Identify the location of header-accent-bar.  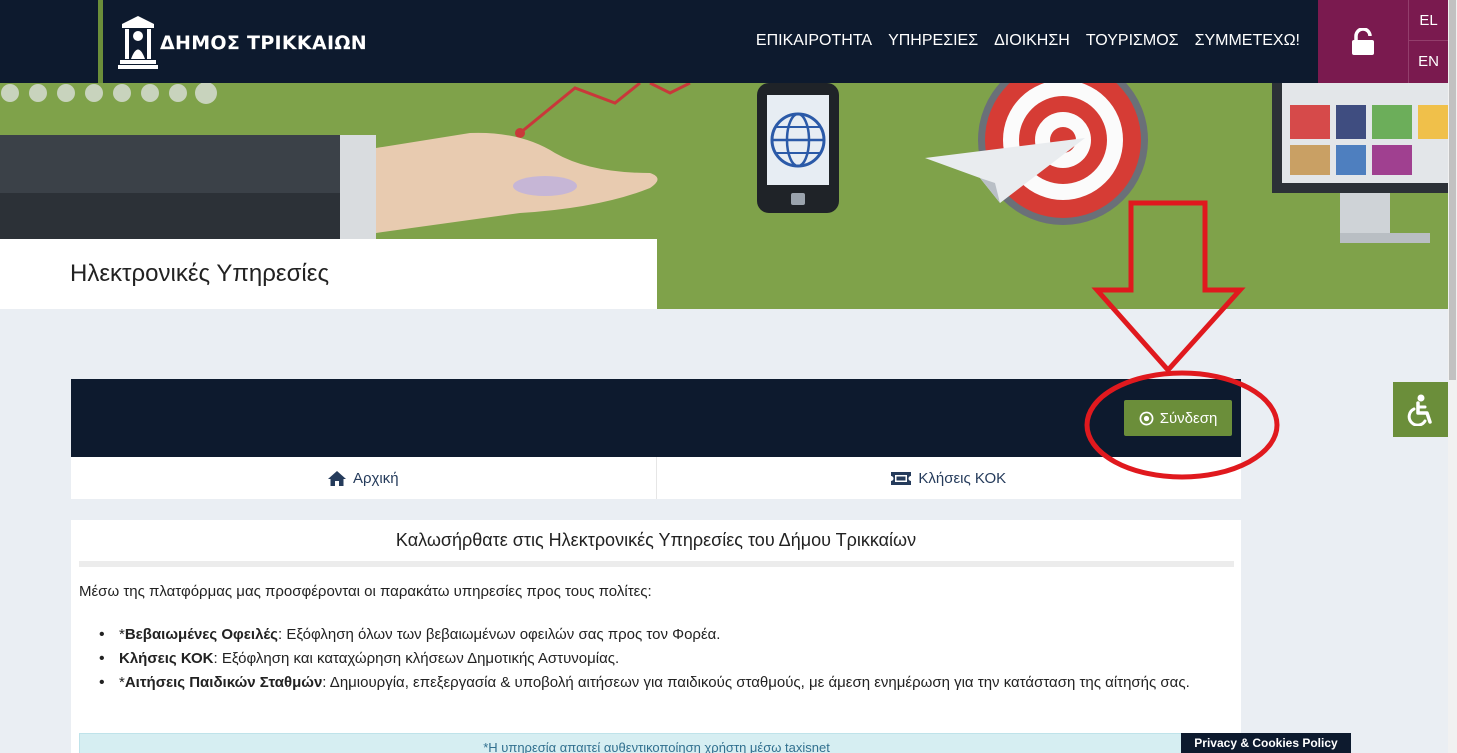
(100, 41).